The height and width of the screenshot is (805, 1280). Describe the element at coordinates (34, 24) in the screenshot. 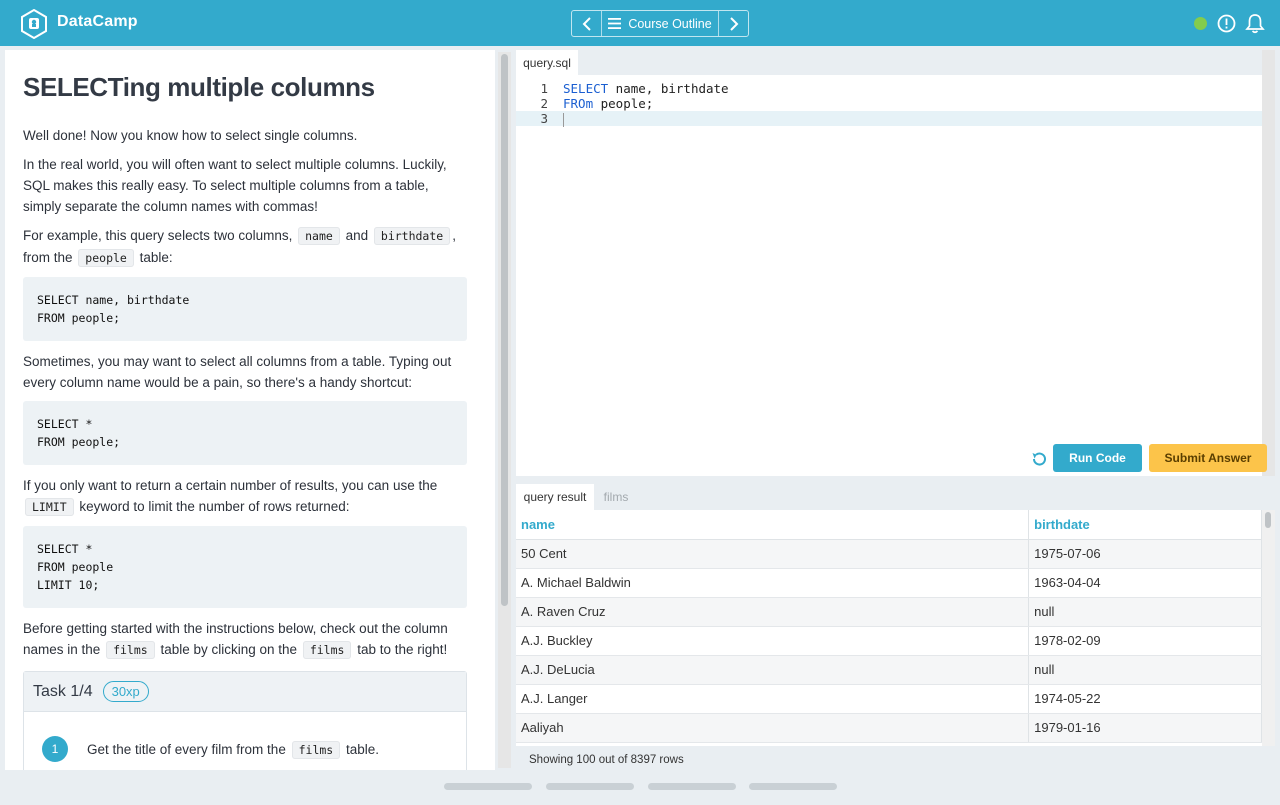

I see `datacamp-logo-icon` at that location.